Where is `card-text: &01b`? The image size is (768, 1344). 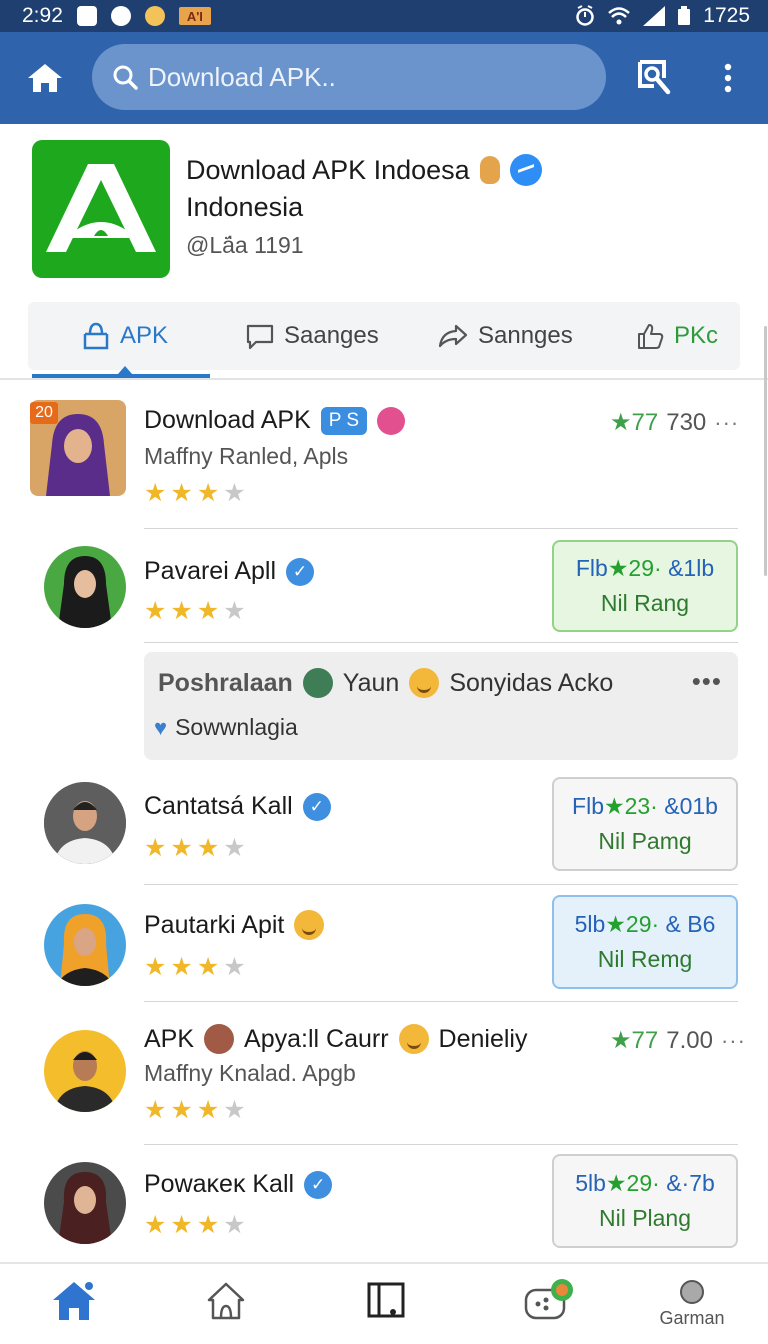 card-text: &01b is located at coordinates (691, 806).